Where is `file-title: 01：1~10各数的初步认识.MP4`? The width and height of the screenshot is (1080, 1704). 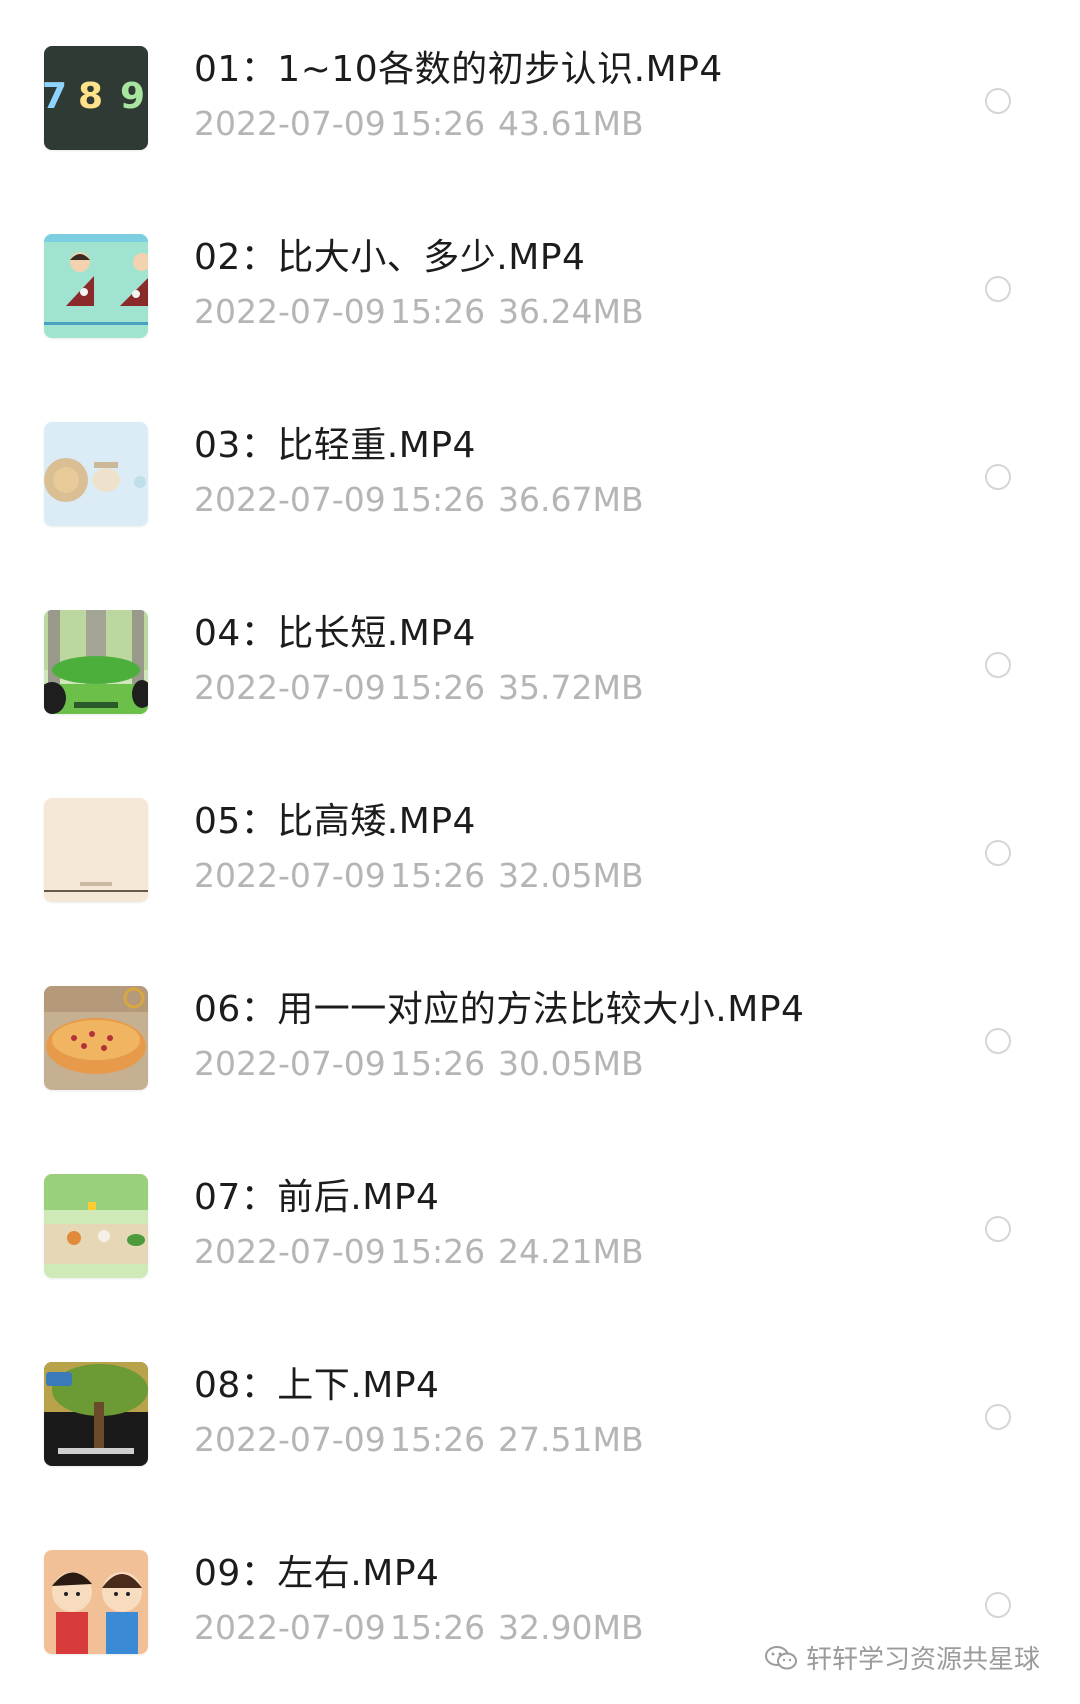
file-title: 01：1~10各数的初步认识.MP4 is located at coordinates (458, 70).